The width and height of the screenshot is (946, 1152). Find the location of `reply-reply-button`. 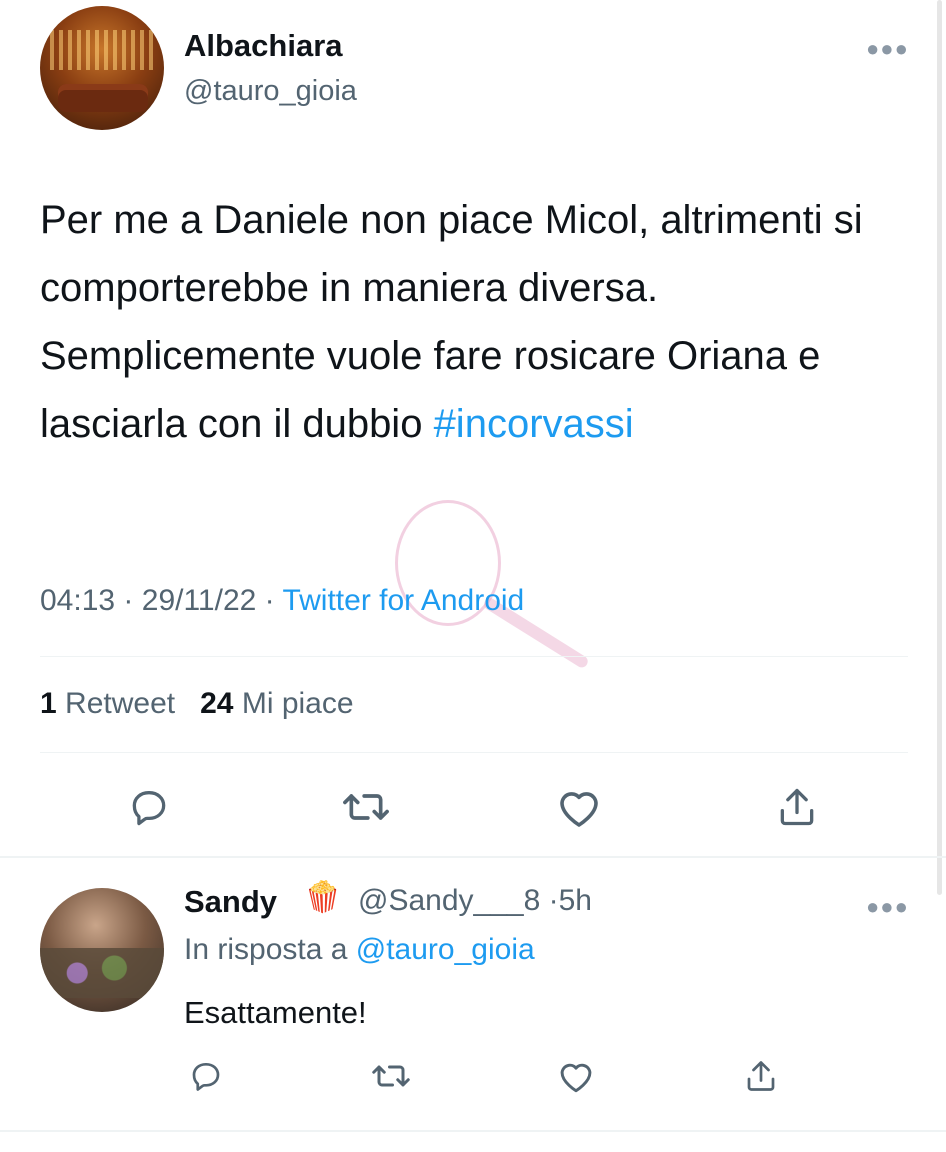

reply-reply-button is located at coordinates (206, 1076).